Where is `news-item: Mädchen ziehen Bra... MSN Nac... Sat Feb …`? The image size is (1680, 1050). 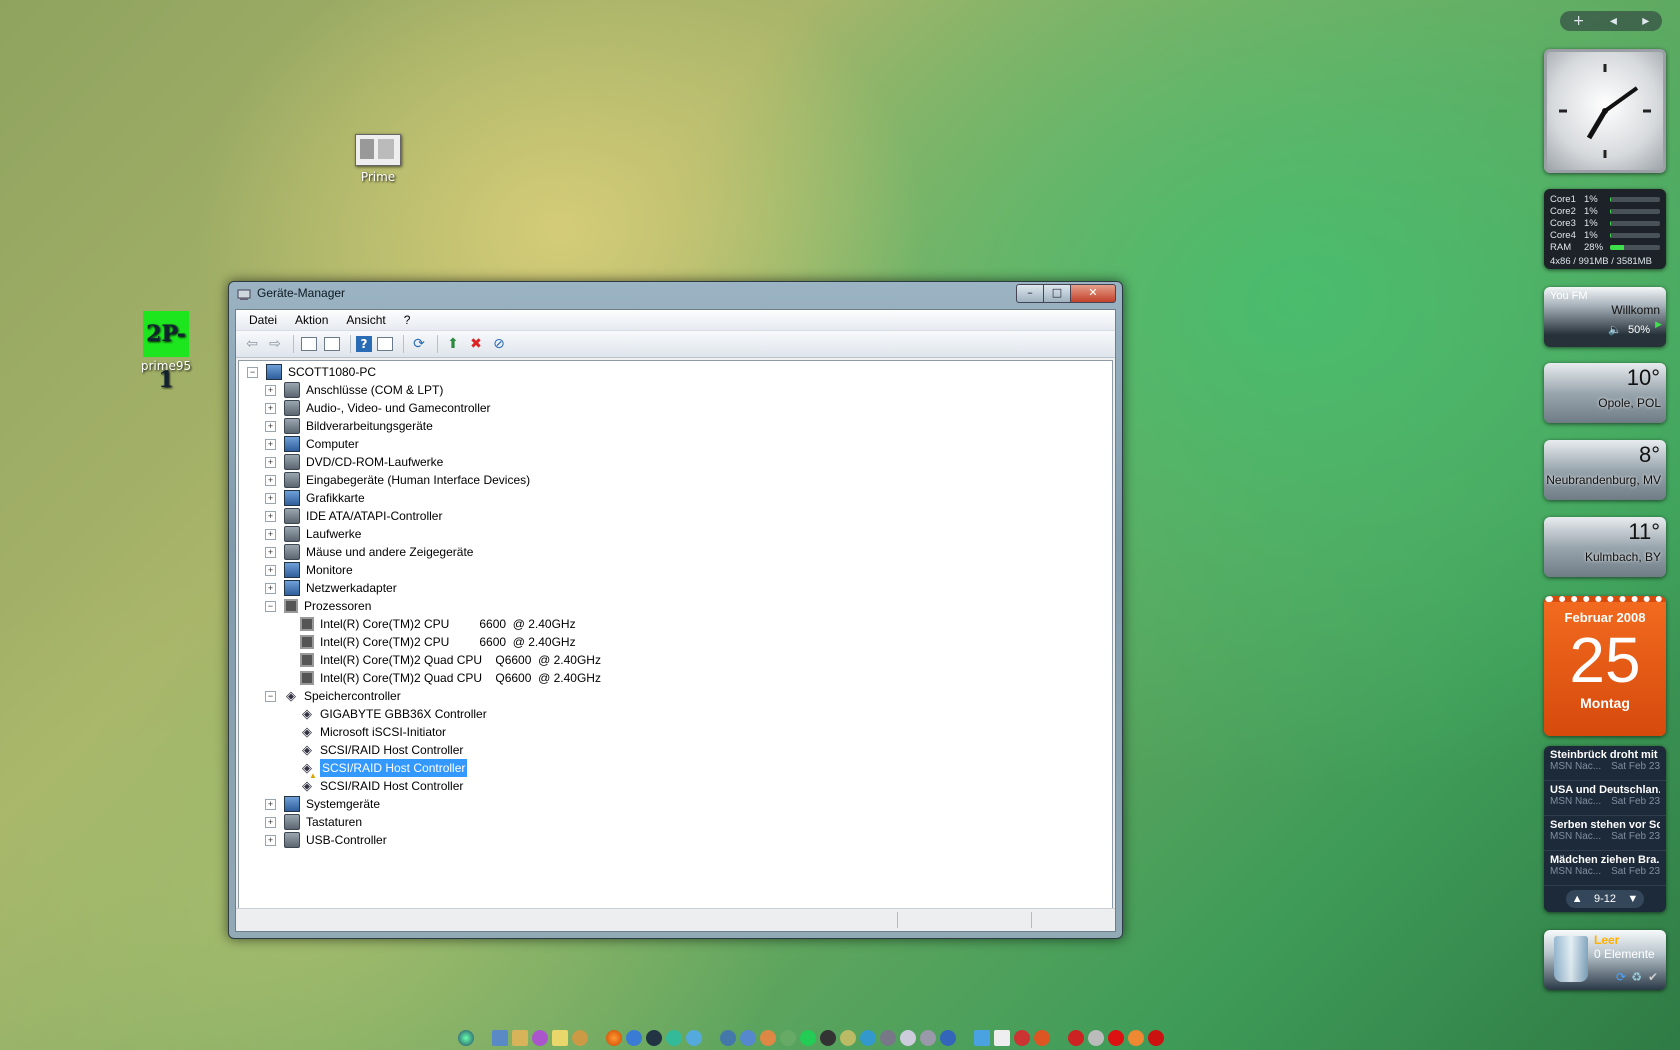
news-item: Mädchen ziehen Bra... MSN Nac... Sat Feb … is located at coordinates (1605, 868).